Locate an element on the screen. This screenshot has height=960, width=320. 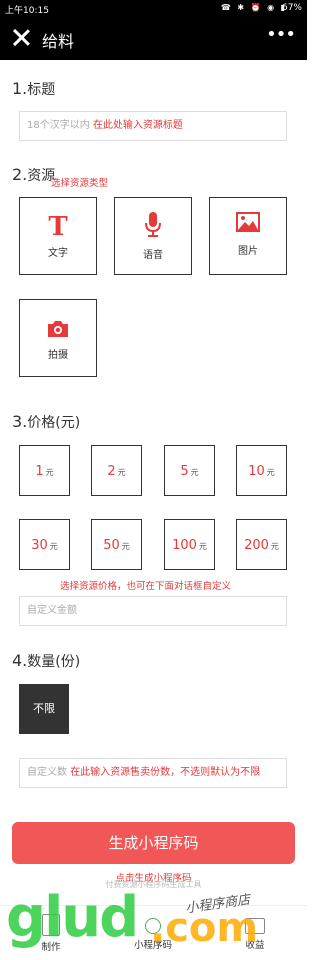
text-icon: T is located at coordinates (58, 227).